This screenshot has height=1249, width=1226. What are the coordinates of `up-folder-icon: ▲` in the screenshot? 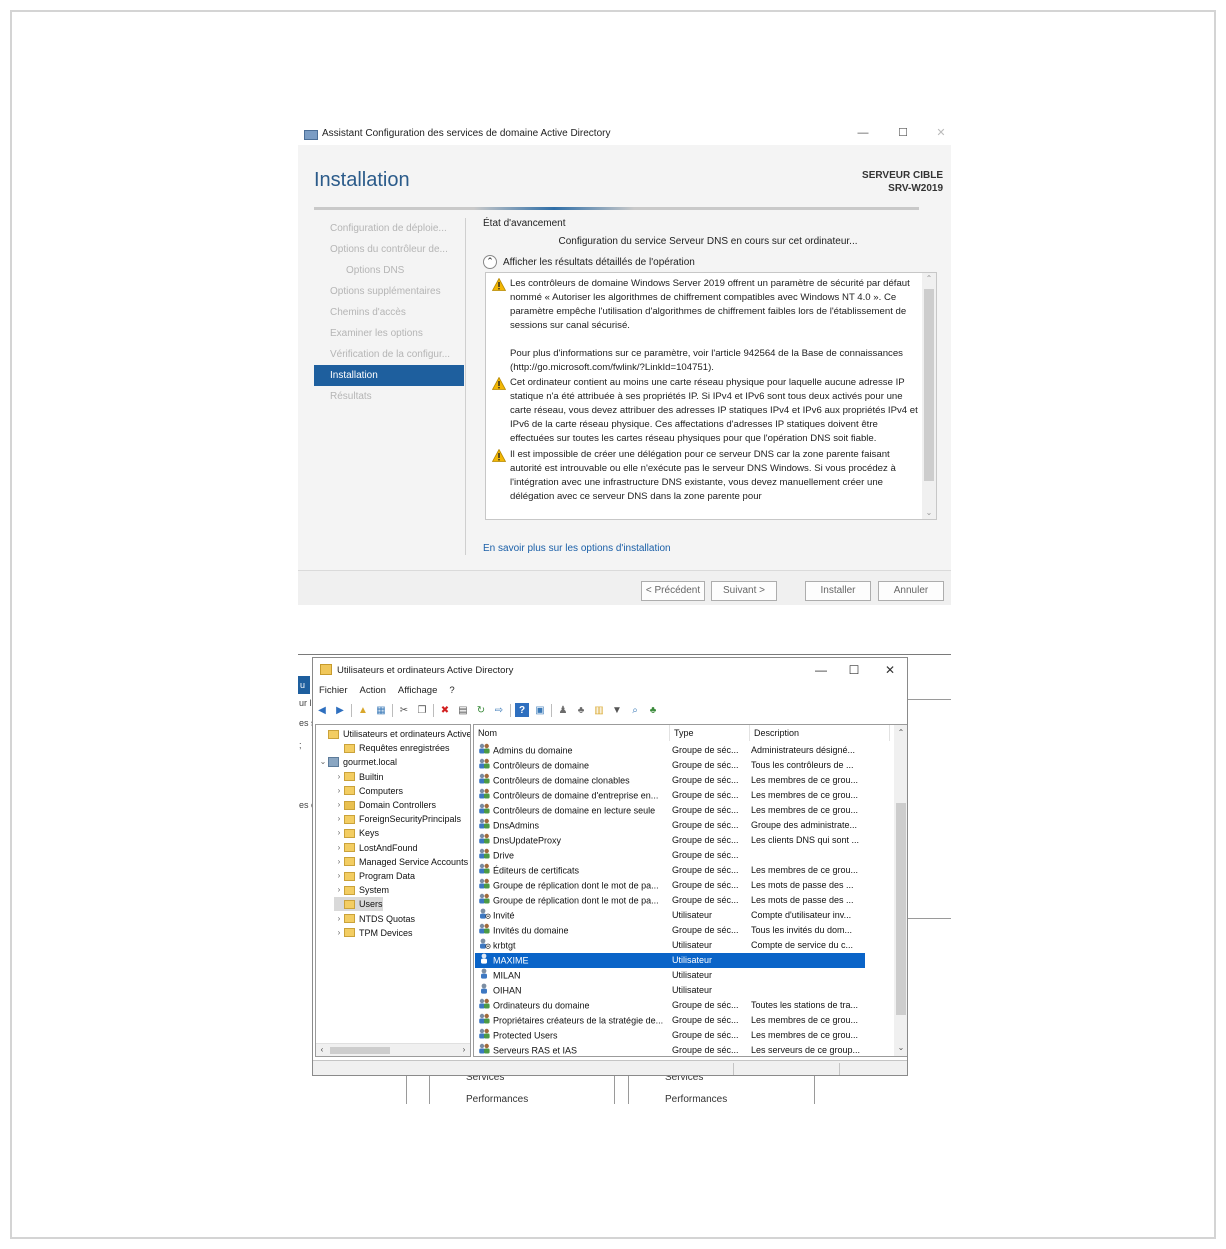 It's located at (363, 710).